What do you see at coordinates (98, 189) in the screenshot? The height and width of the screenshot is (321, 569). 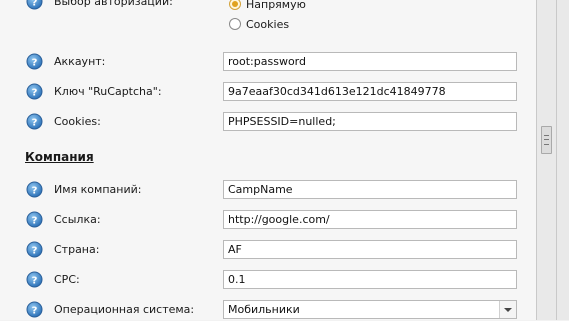 I see `company-name-label: Имя компаний:` at bounding box center [98, 189].